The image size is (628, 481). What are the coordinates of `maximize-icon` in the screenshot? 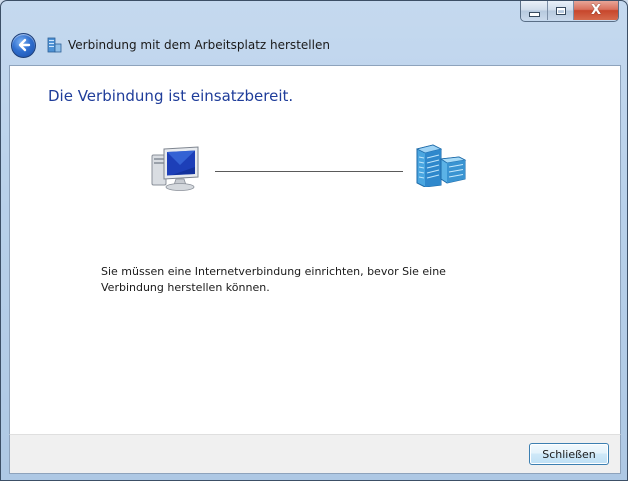 It's located at (560, 10).